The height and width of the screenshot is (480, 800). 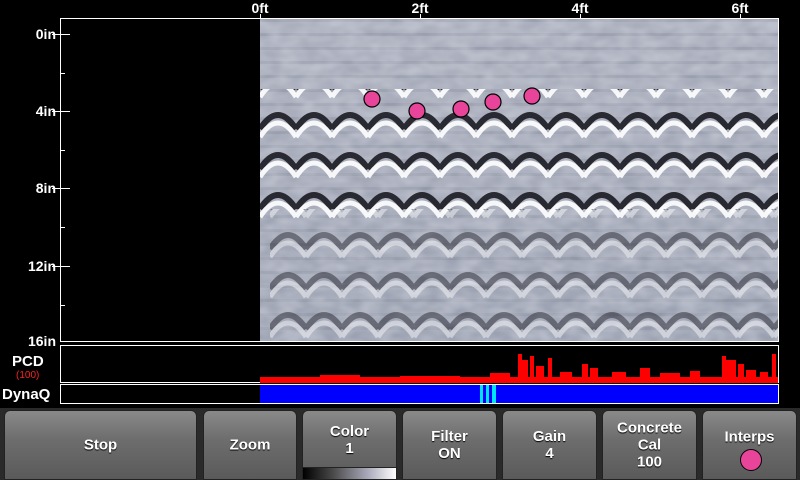 I want to click on interps-button: Interps, so click(x=749, y=445).